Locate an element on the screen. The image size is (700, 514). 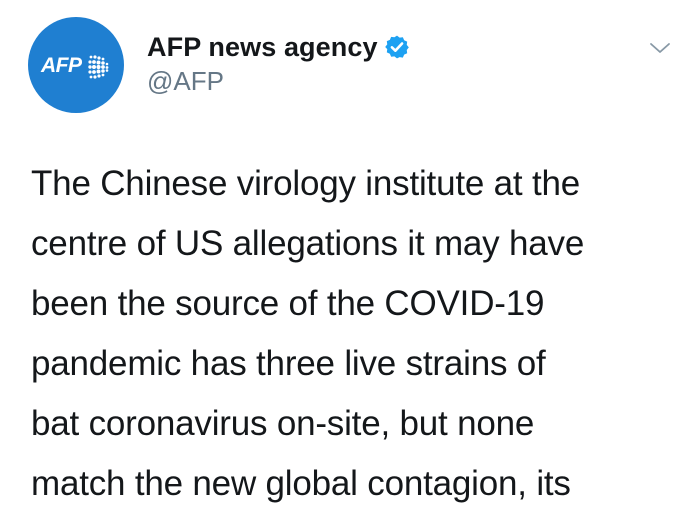
tweet-text-line: match the new global contagion, its is located at coordinates (301, 483).